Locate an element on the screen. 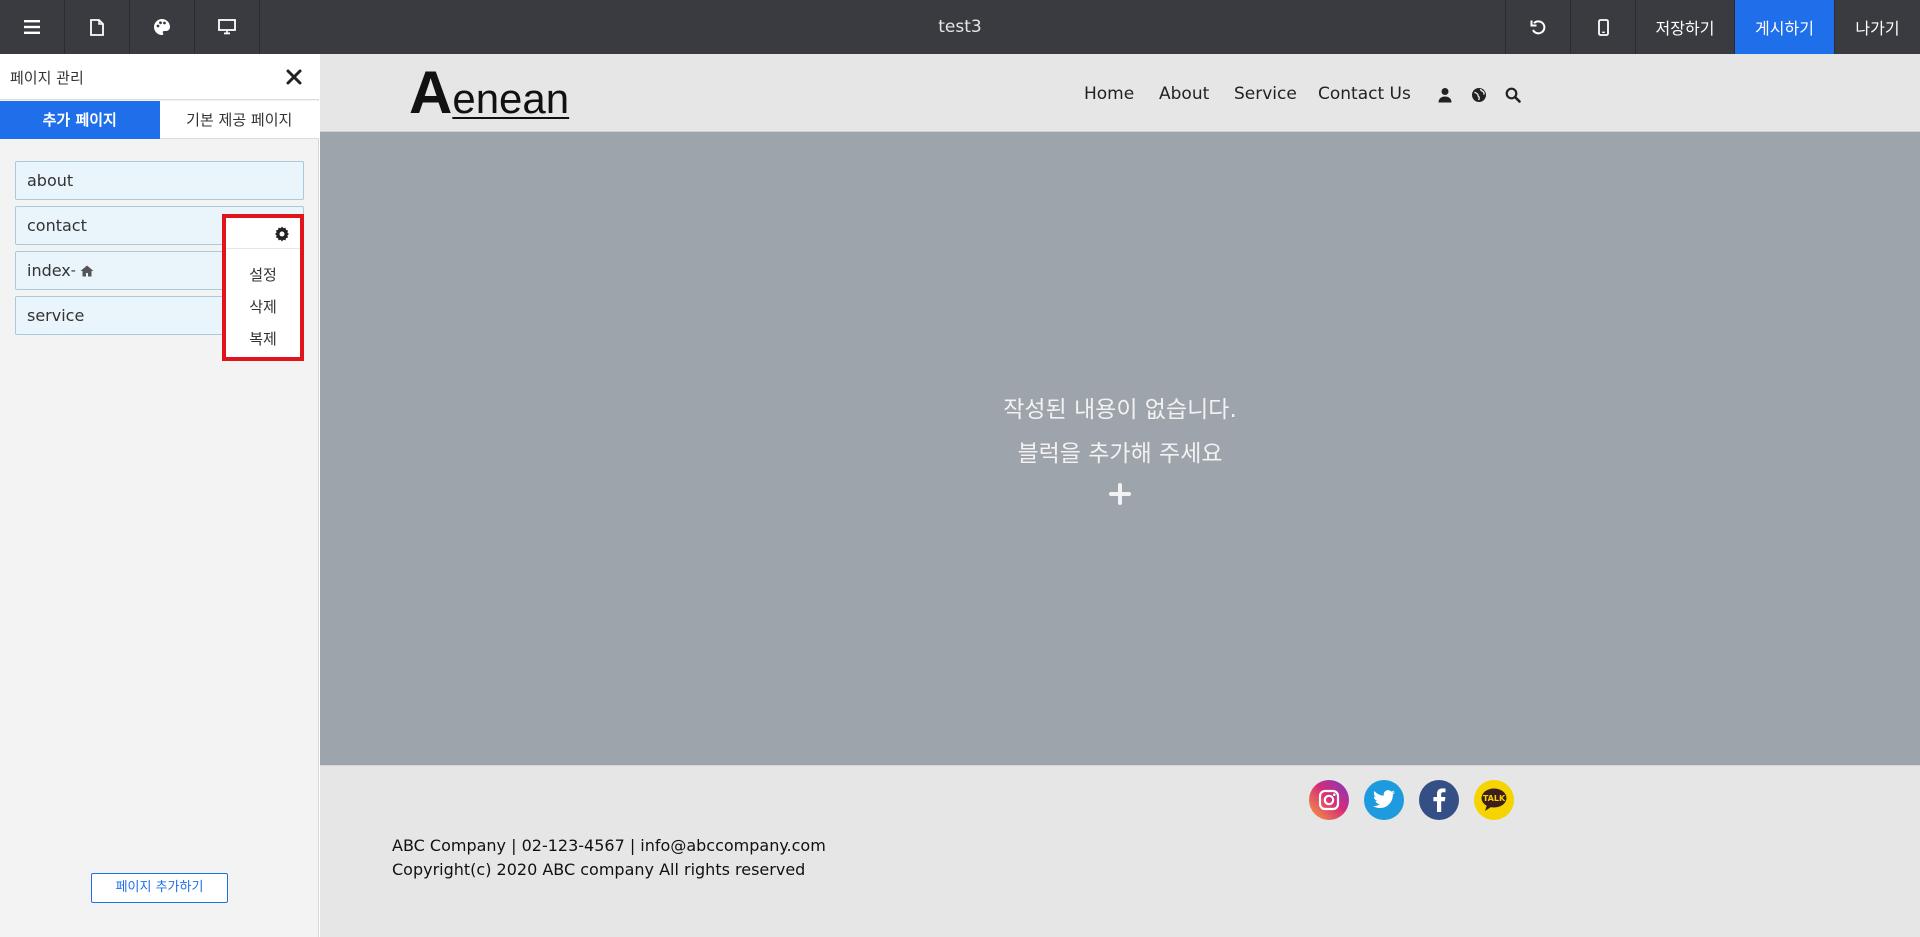 This screenshot has height=937, width=1920. mobile-view-button is located at coordinates (1602, 27).